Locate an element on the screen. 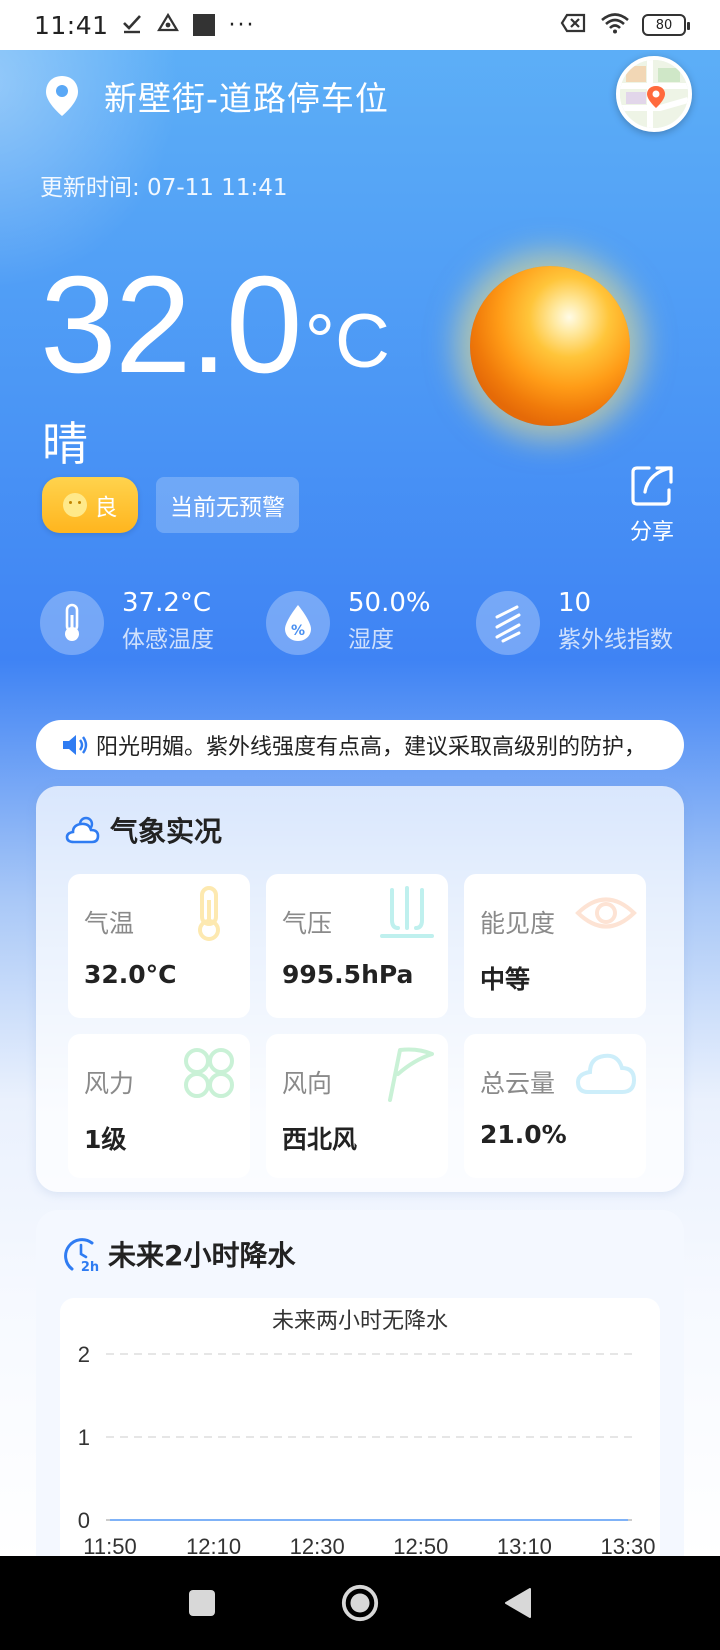  update-time: 更新时间: 07-11 11:41 is located at coordinates (164, 188).